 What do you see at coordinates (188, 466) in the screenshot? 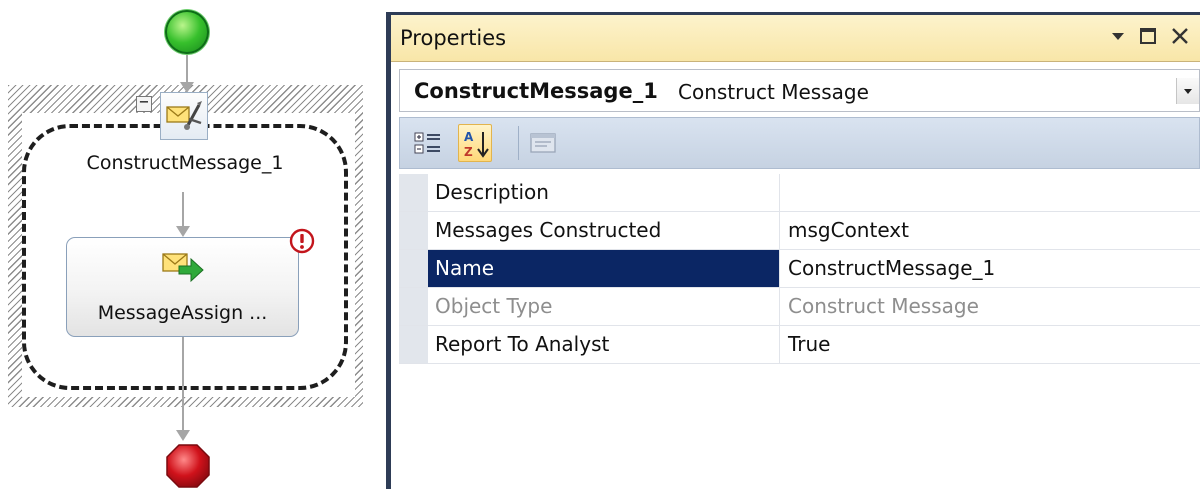
I see `stop-octagon-icon` at bounding box center [188, 466].